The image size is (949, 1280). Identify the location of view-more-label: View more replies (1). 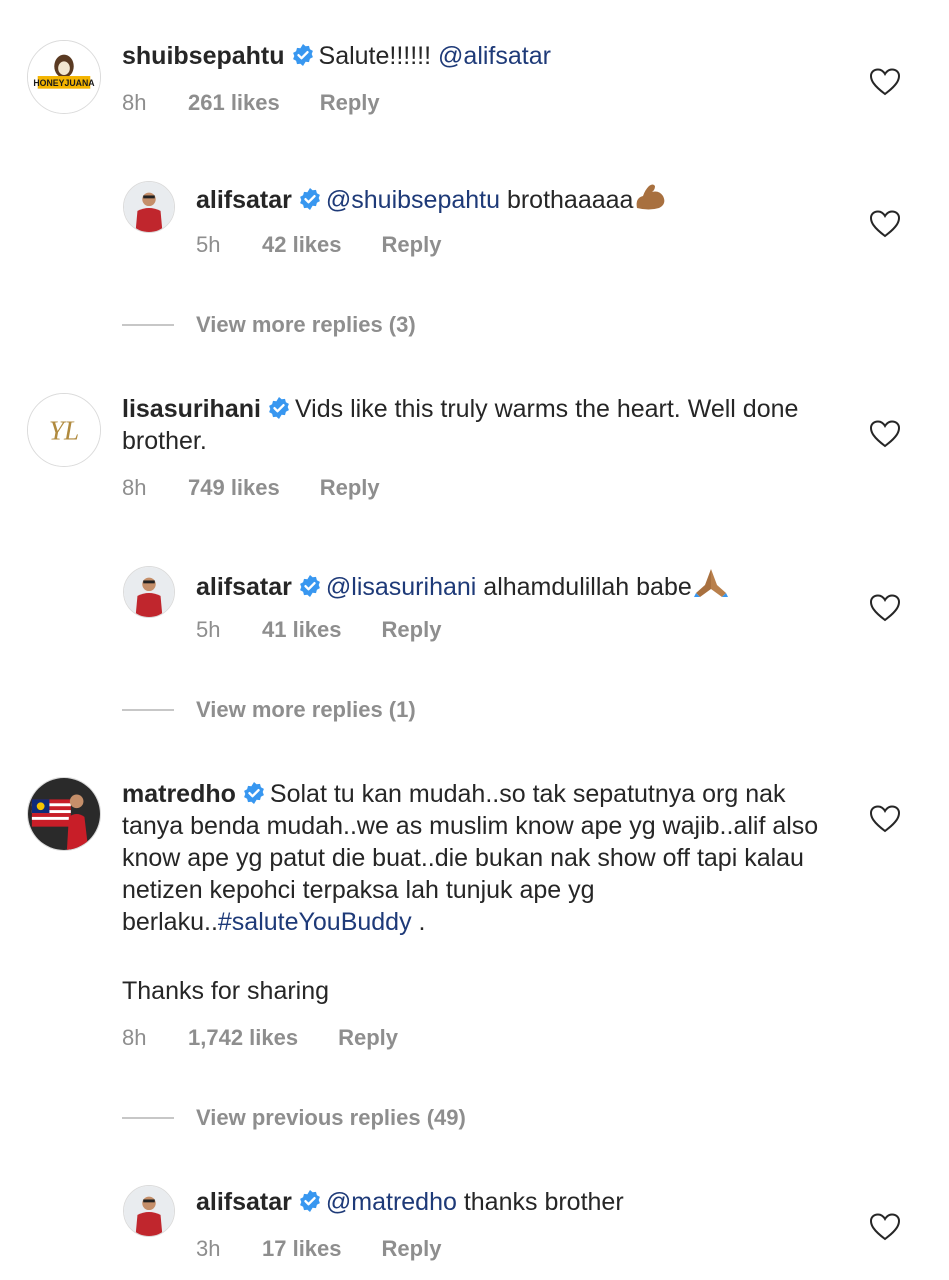
(306, 709).